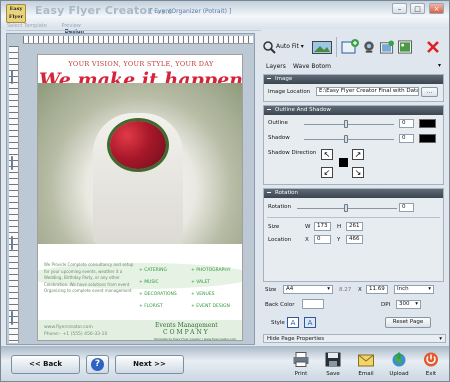 This screenshot has height=382, width=450. Describe the element at coordinates (353, 193) in the screenshot. I see `rotation-section-header: Rotation` at that location.